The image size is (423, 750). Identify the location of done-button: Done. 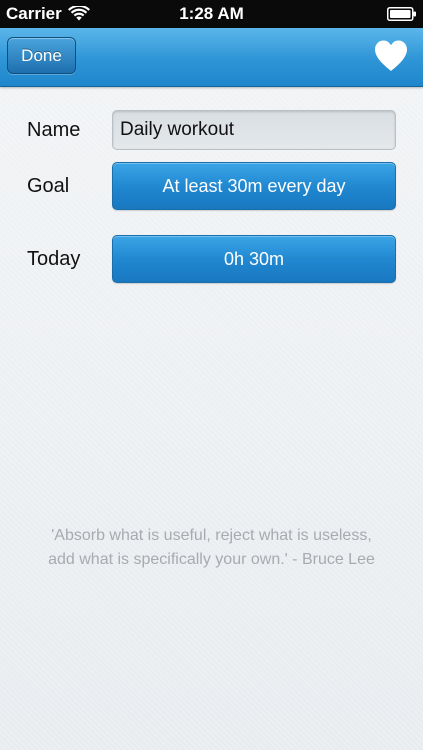
(41, 55).